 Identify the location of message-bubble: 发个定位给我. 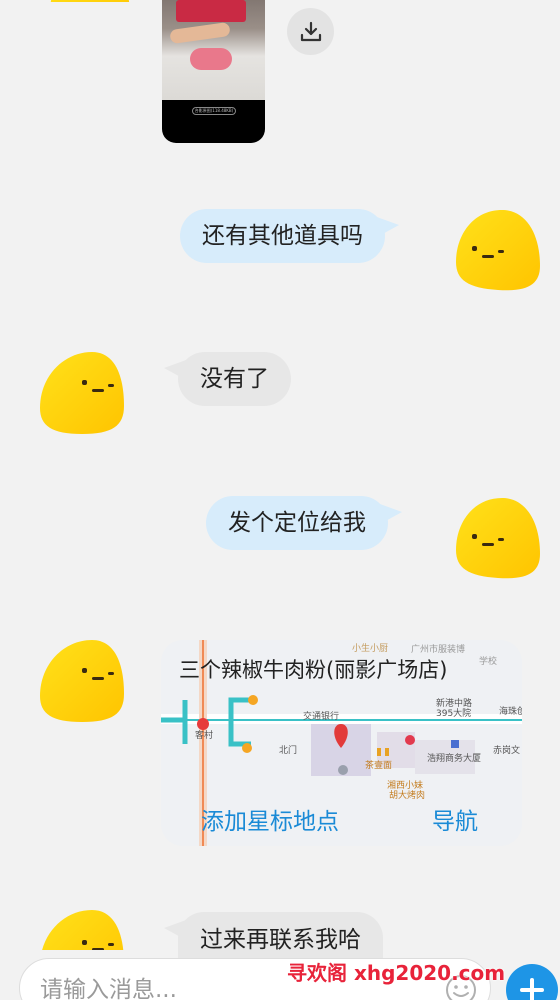
(304, 523).